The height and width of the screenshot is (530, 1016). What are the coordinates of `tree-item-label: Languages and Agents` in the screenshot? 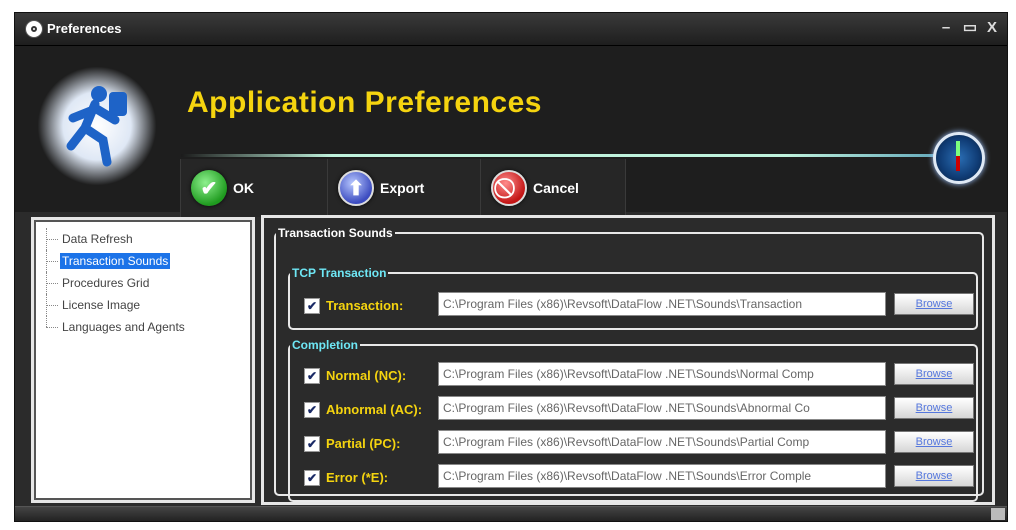 It's located at (123, 327).